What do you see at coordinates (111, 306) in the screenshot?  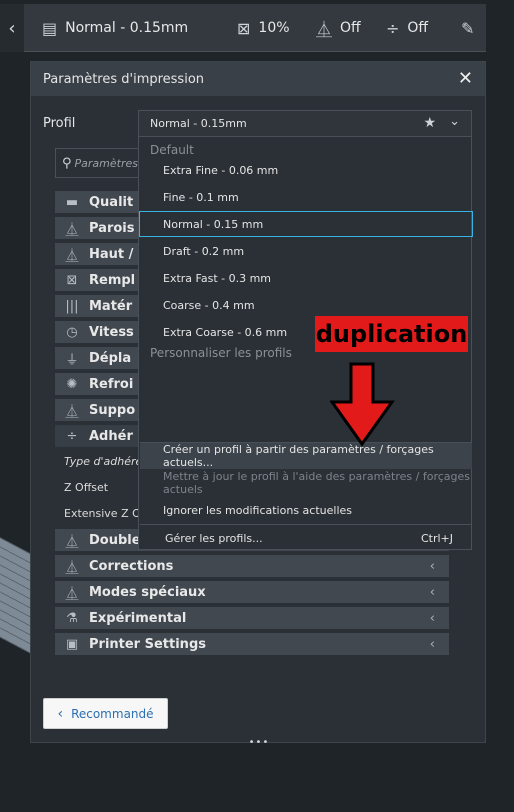 I see `category-label: Matér` at bounding box center [111, 306].